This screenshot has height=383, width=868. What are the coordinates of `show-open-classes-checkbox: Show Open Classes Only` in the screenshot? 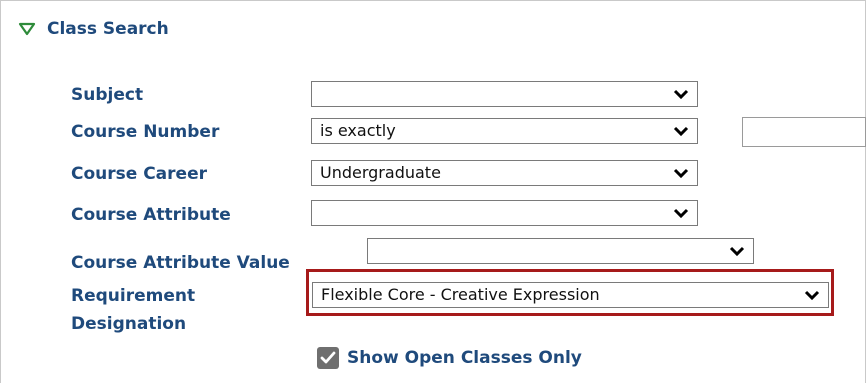 It's located at (449, 358).